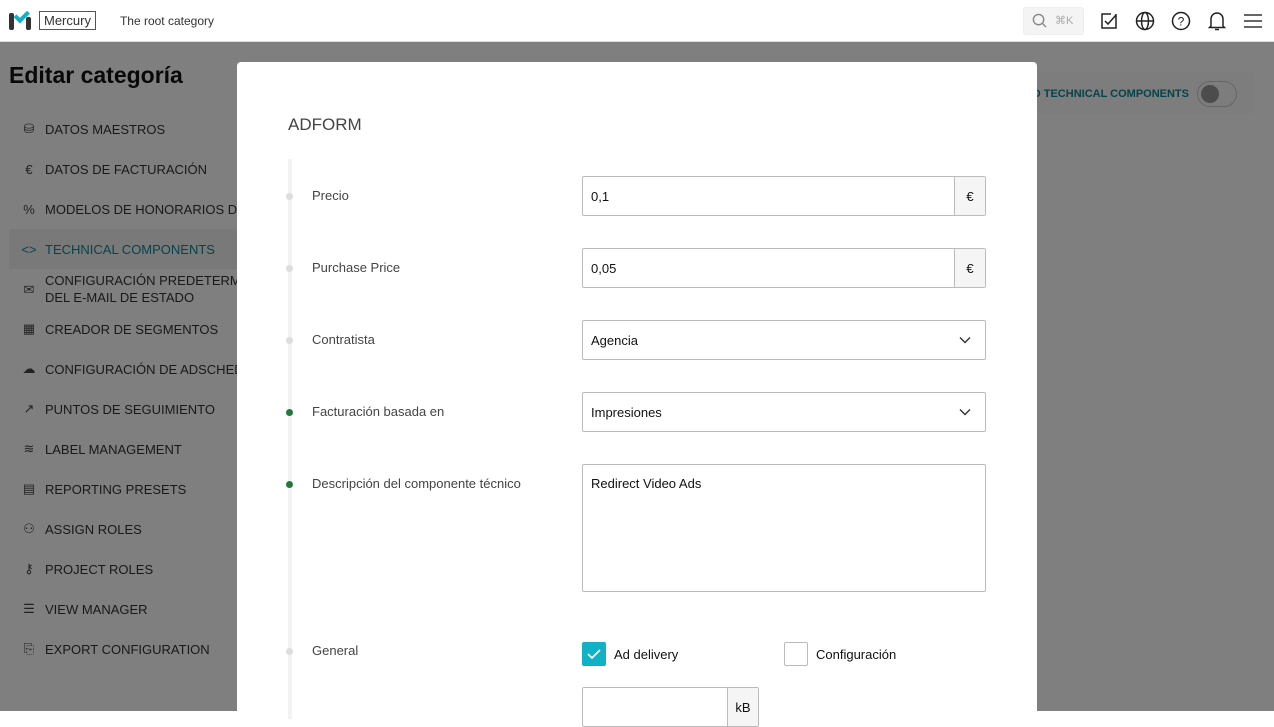 Image resolution: width=1274 pixels, height=727 pixels. I want to click on modal-title: ADFORM, so click(325, 124).